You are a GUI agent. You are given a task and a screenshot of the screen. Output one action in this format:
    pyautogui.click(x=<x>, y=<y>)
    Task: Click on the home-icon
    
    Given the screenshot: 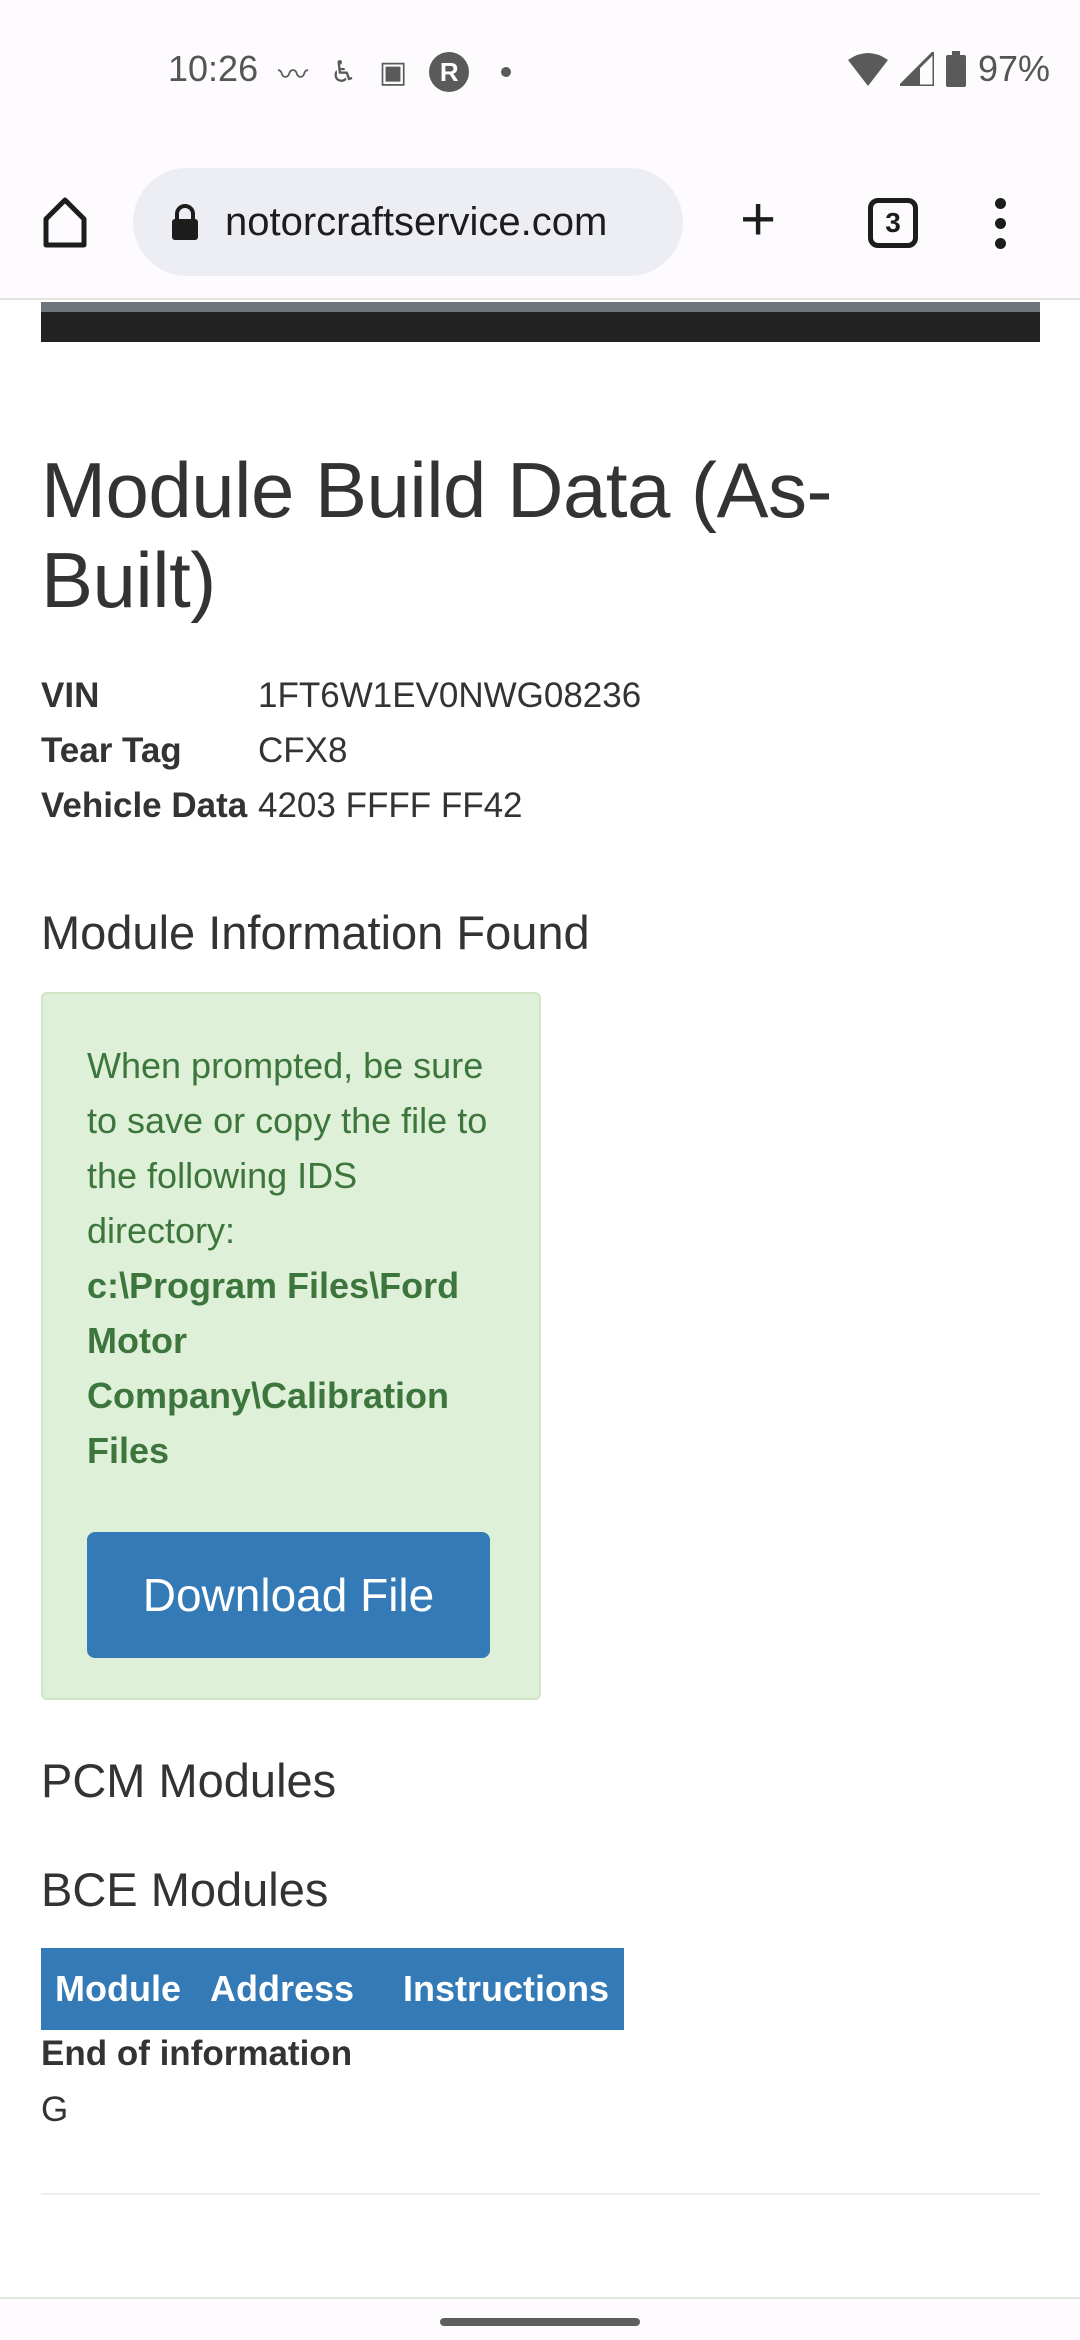 What is the action you would take?
    pyautogui.click(x=65, y=222)
    